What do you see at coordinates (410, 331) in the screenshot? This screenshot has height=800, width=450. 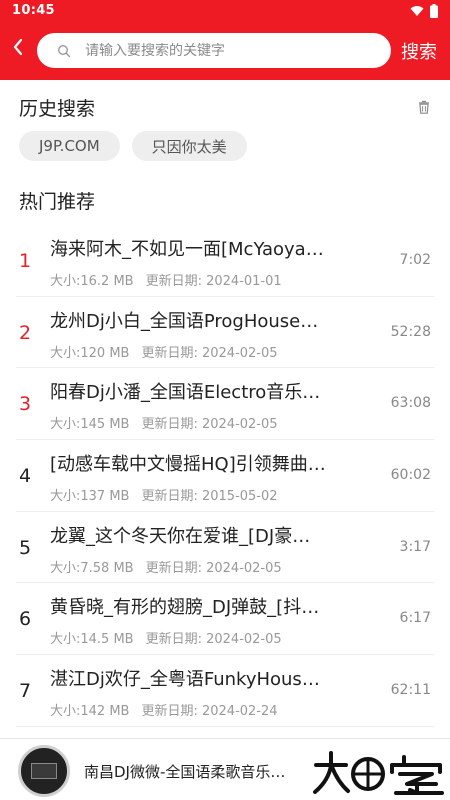 I see `song-duration: 52:28` at bounding box center [410, 331].